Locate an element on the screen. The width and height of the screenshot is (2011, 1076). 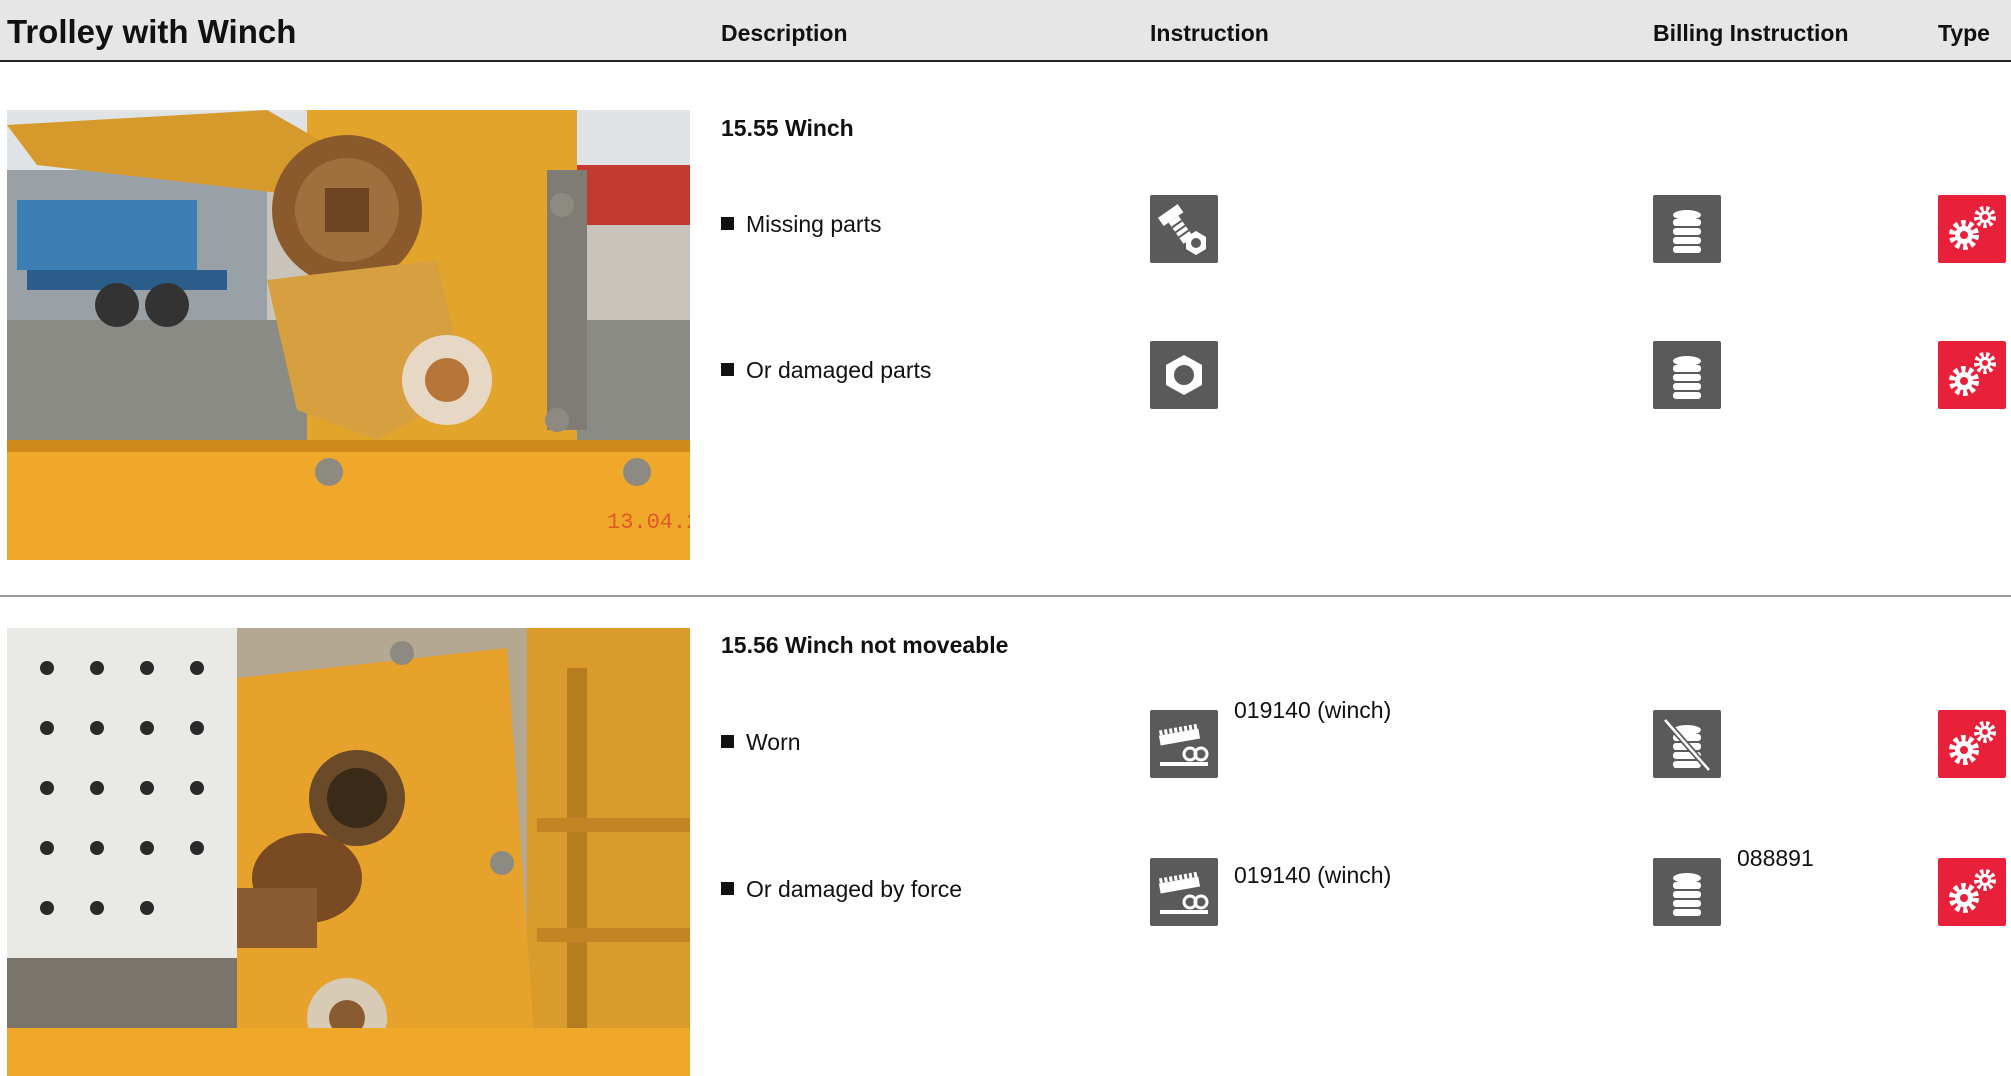
section-title-winch: 15.55 Winch is located at coordinates (787, 128).